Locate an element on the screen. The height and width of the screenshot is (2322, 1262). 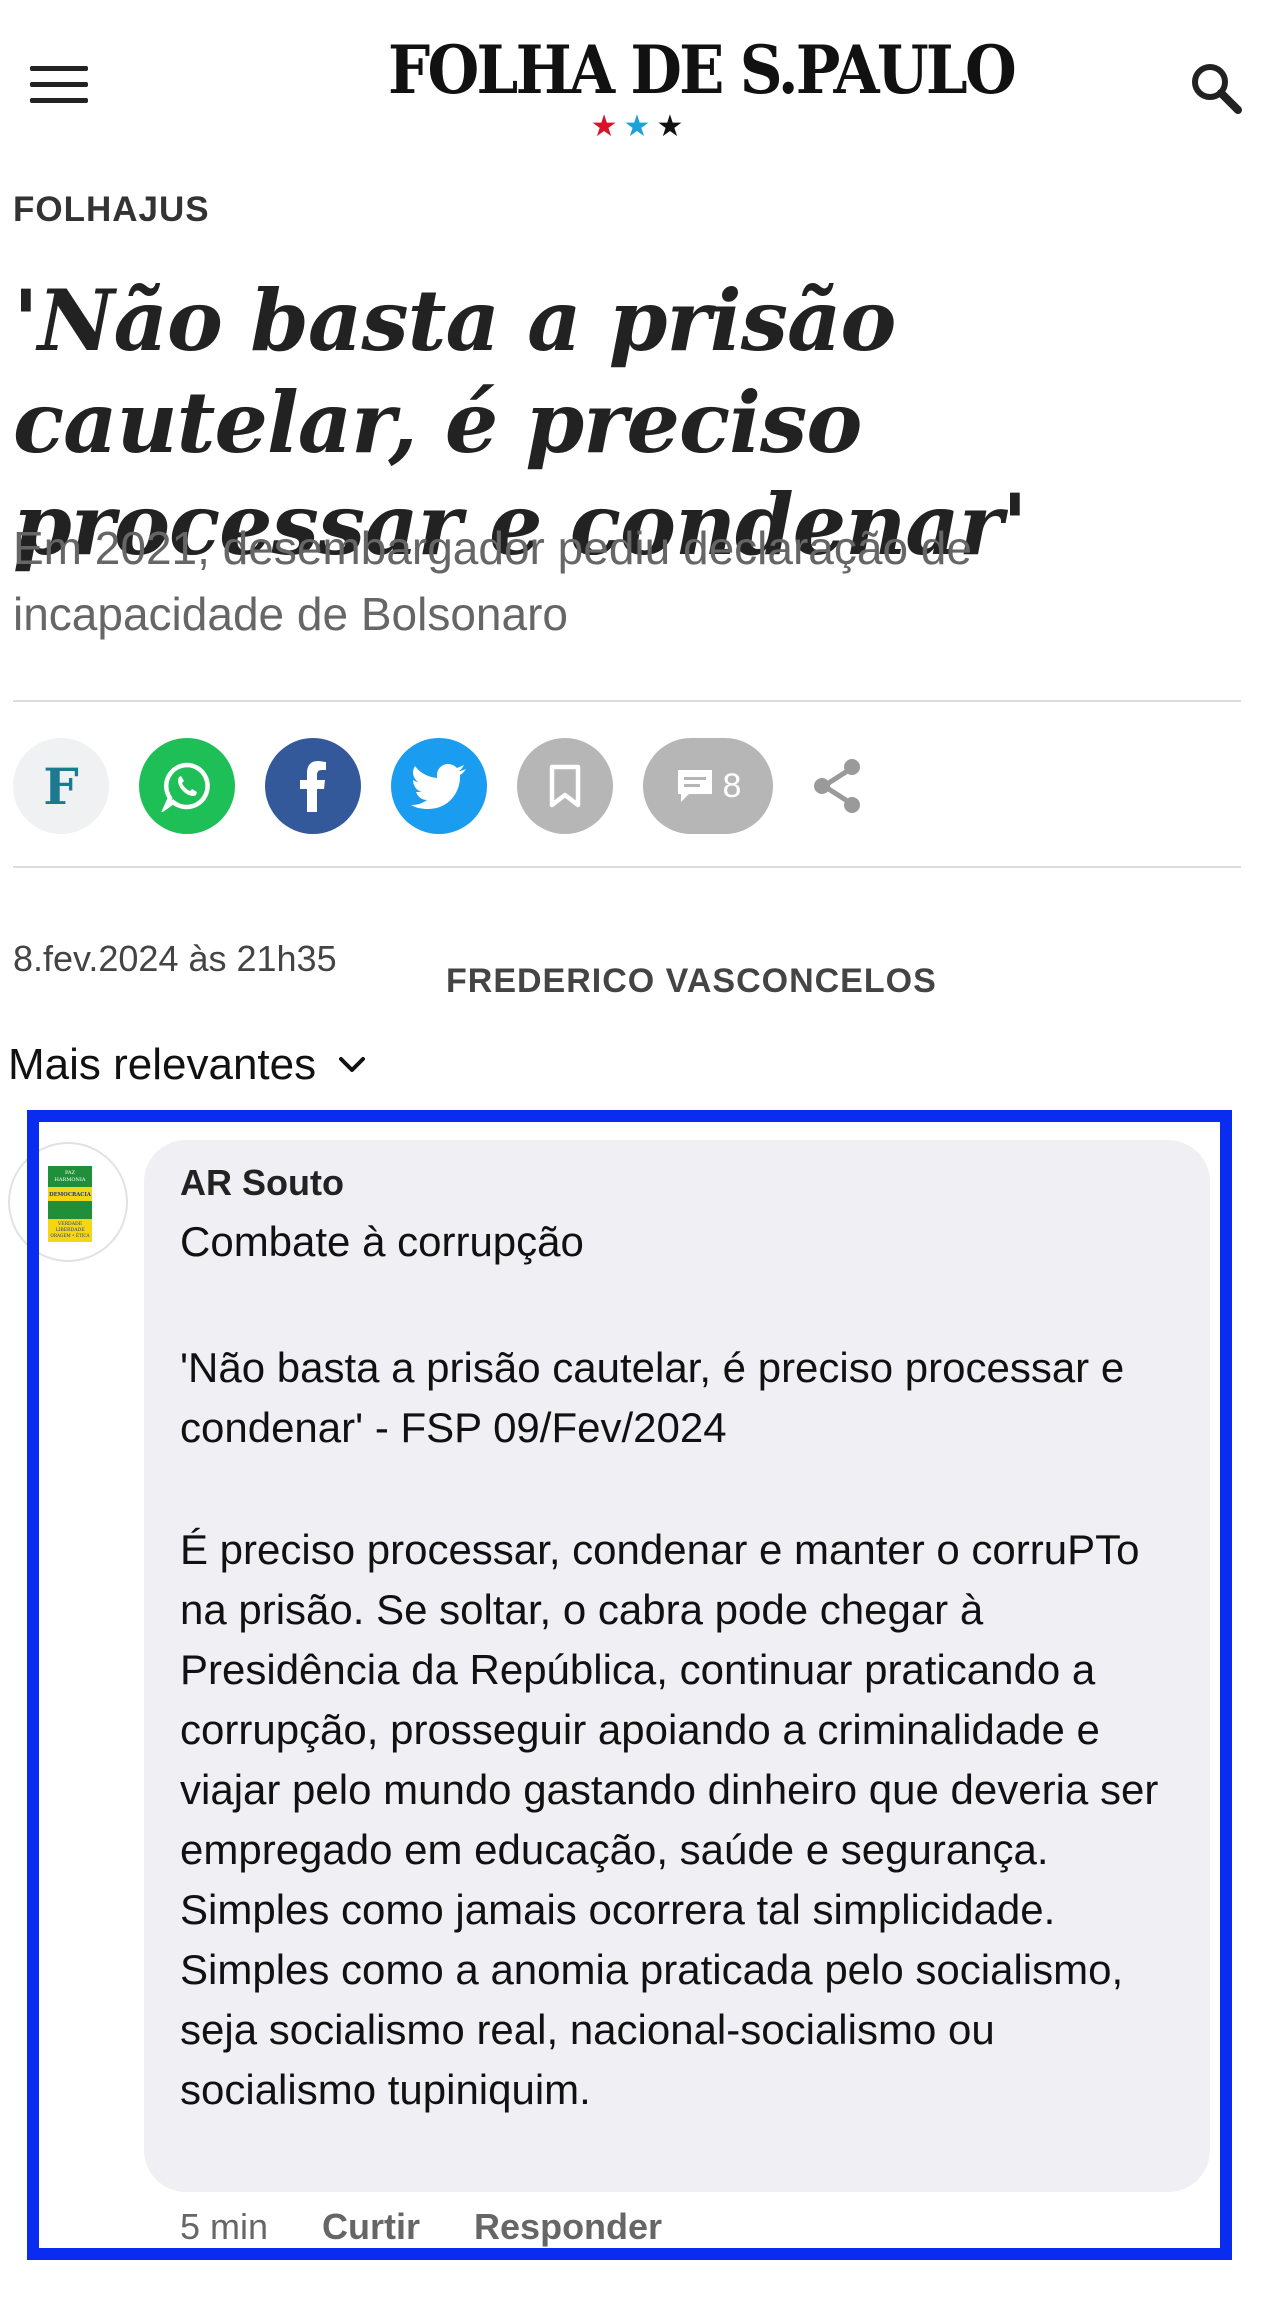
comments-sort-dropdown: Mais relevantes is located at coordinates (187, 1065).